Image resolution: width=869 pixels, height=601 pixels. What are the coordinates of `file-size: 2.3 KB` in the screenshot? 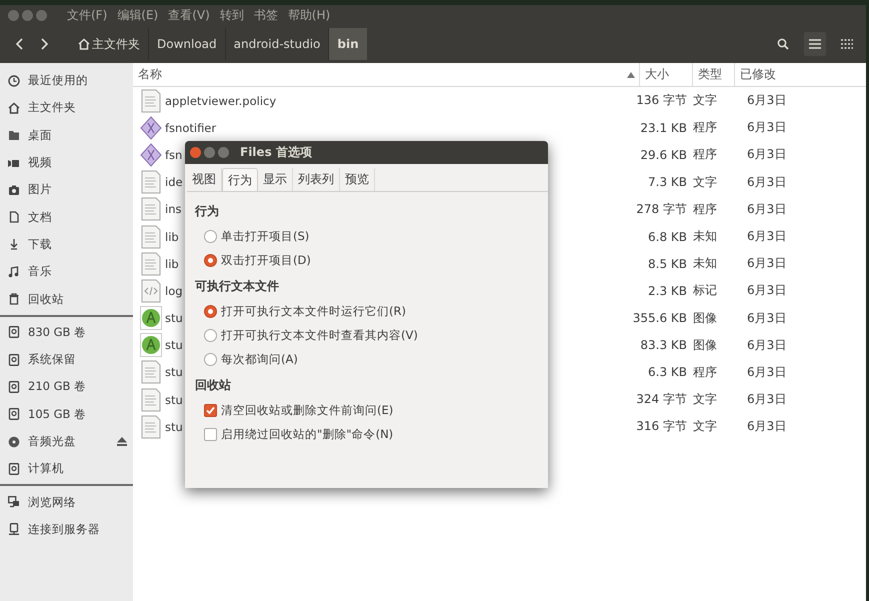 It's located at (667, 291).